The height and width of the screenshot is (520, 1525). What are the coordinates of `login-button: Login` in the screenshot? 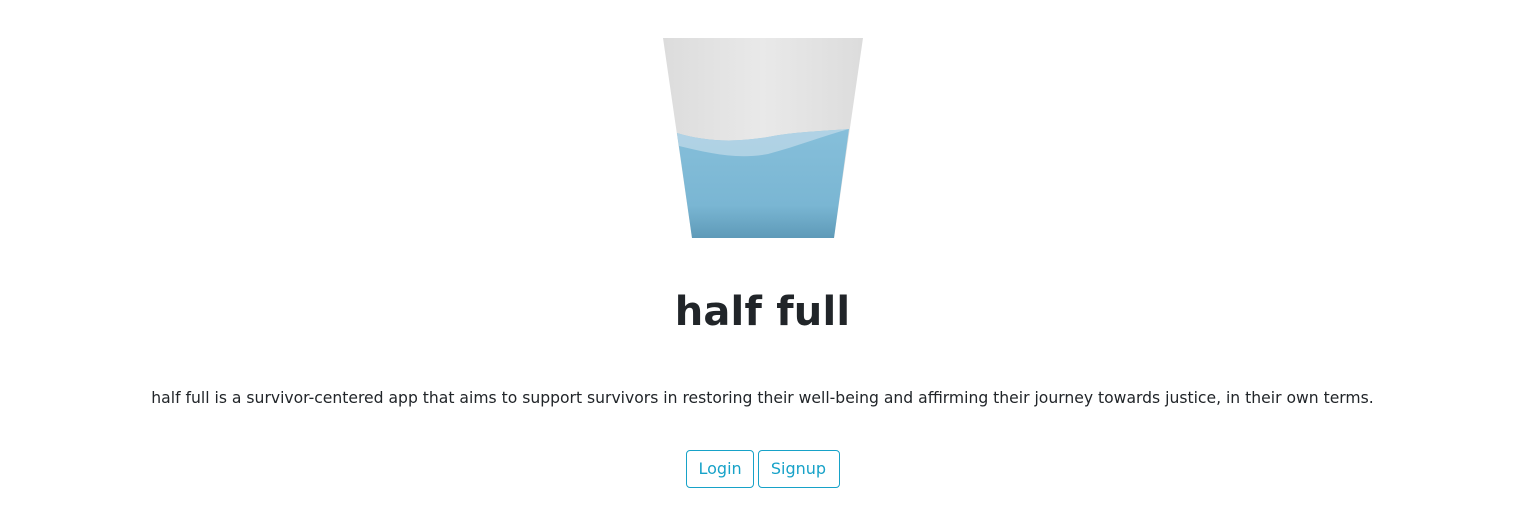 It's located at (719, 469).